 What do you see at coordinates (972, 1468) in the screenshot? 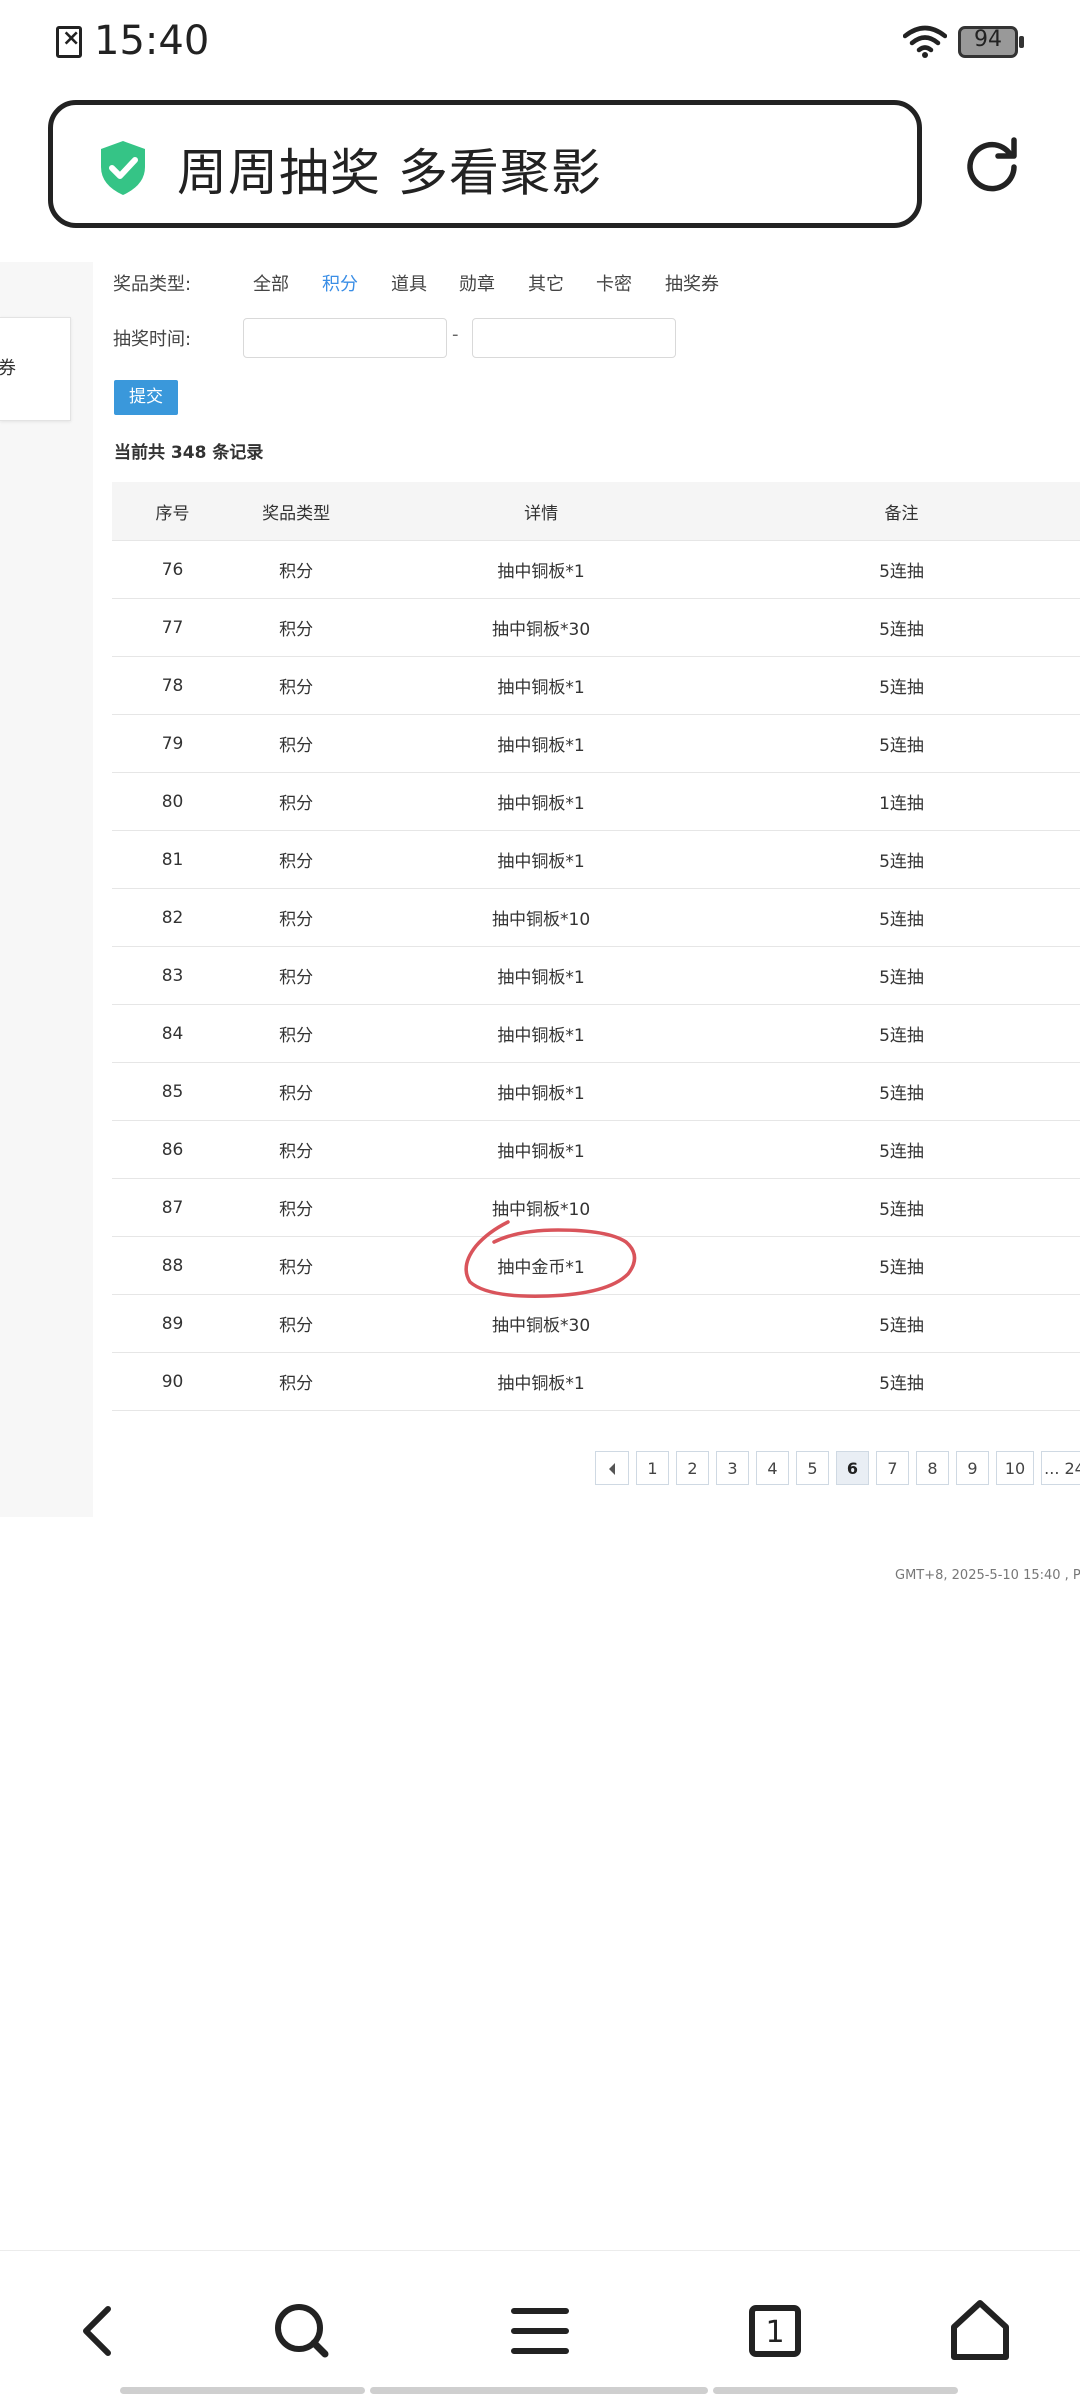
I see `page-9: 9` at bounding box center [972, 1468].